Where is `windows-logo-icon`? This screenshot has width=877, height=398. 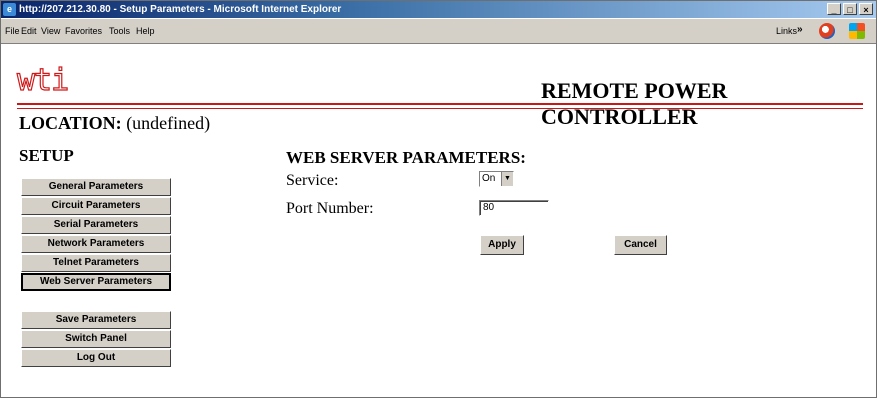
windows-logo-icon is located at coordinates (857, 31).